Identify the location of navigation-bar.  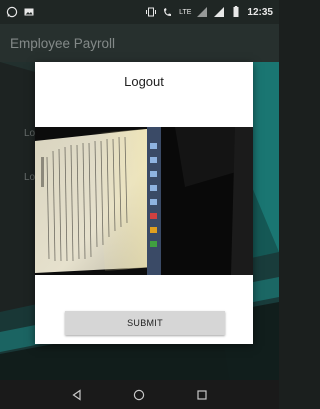
(139, 394).